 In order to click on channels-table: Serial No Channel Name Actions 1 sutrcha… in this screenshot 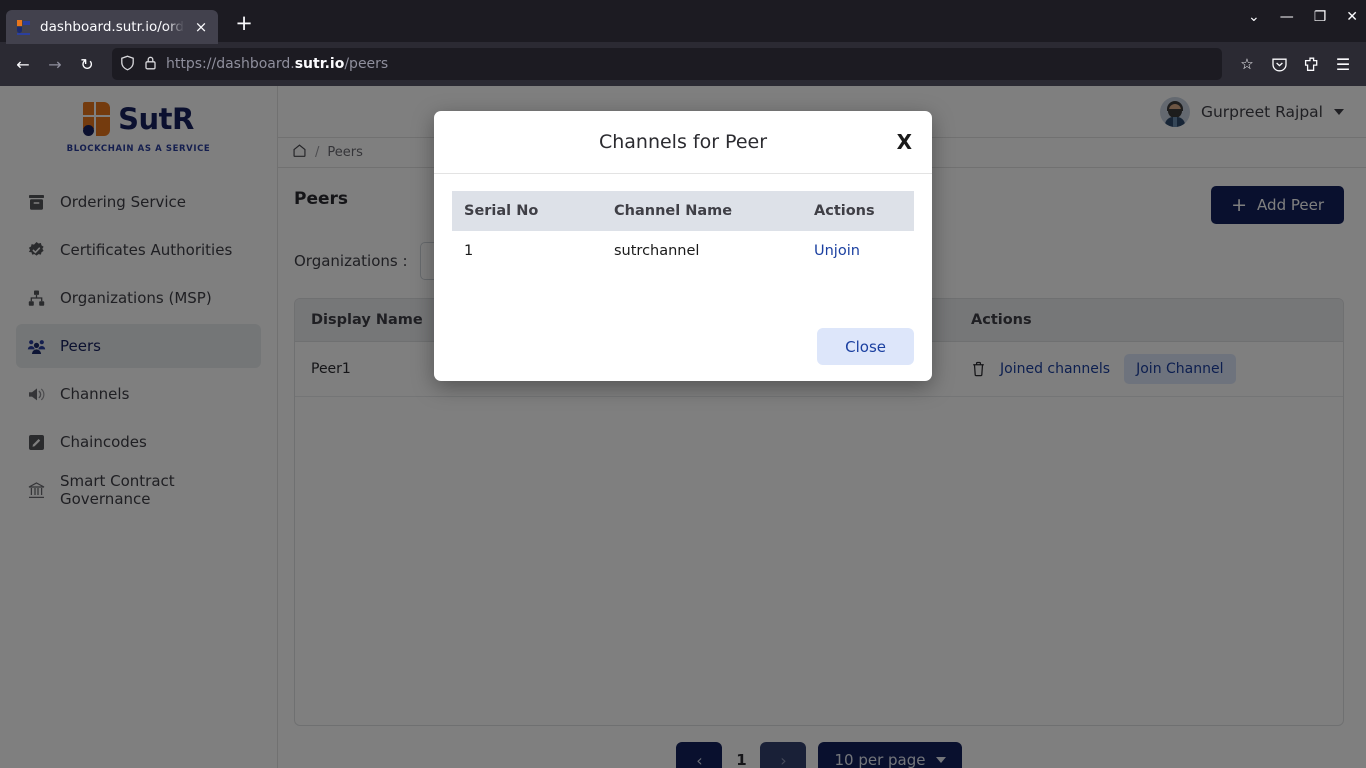, I will do `click(683, 231)`.